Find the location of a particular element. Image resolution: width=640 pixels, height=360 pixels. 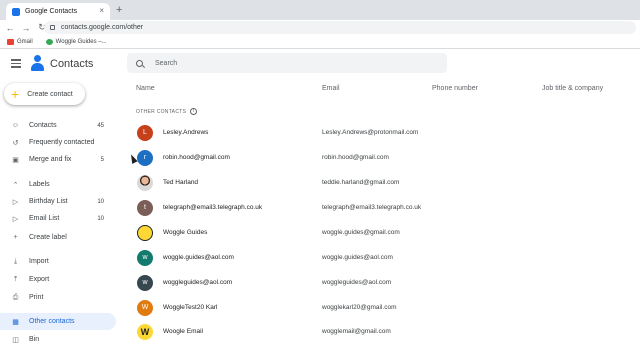

woggle-icon is located at coordinates (49, 41).